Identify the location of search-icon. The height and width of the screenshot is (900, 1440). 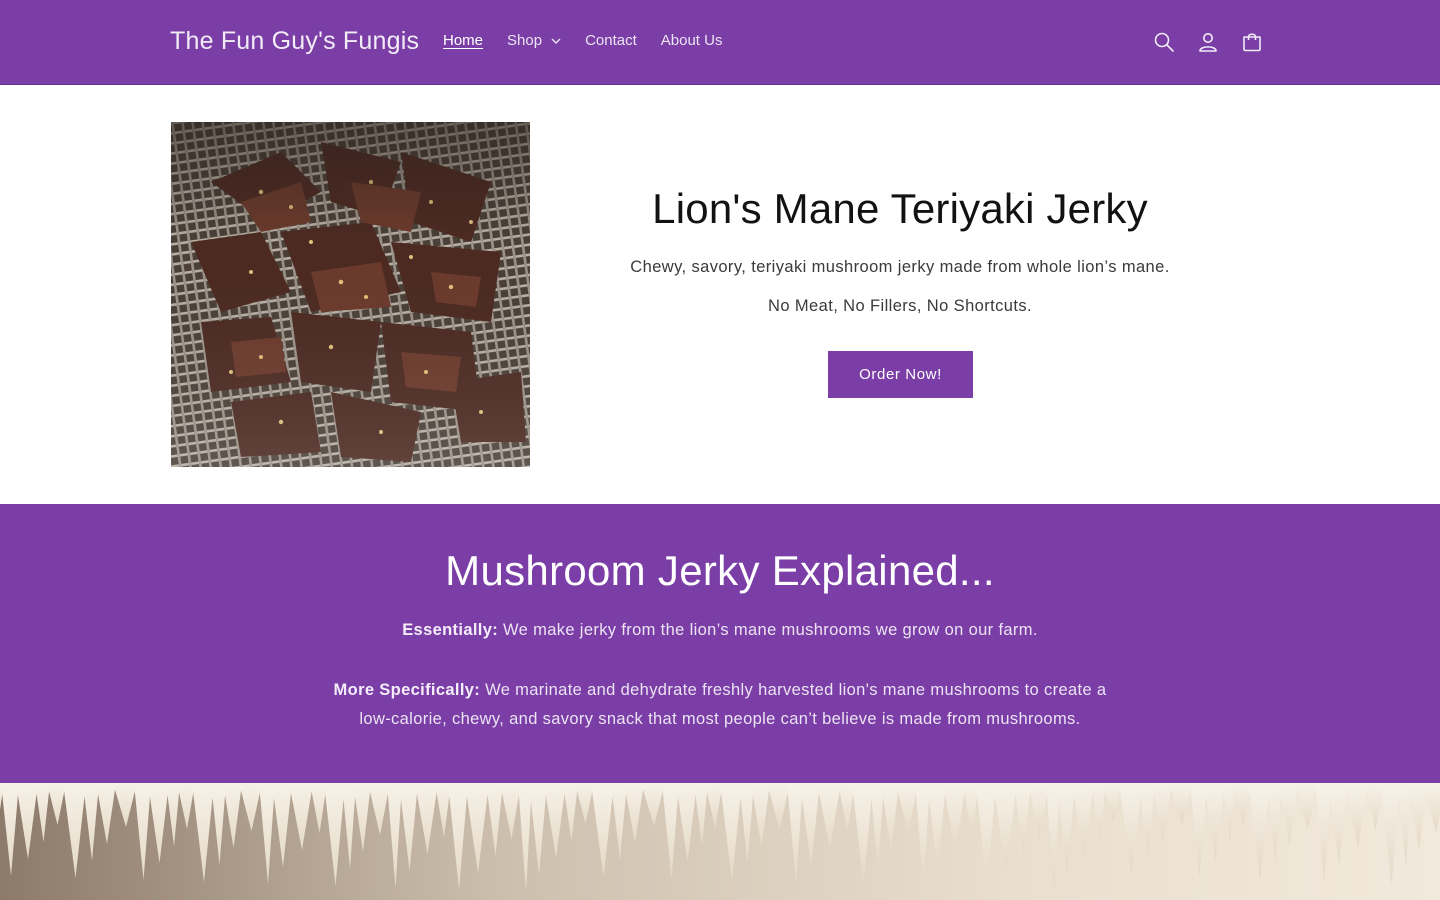
(1164, 42).